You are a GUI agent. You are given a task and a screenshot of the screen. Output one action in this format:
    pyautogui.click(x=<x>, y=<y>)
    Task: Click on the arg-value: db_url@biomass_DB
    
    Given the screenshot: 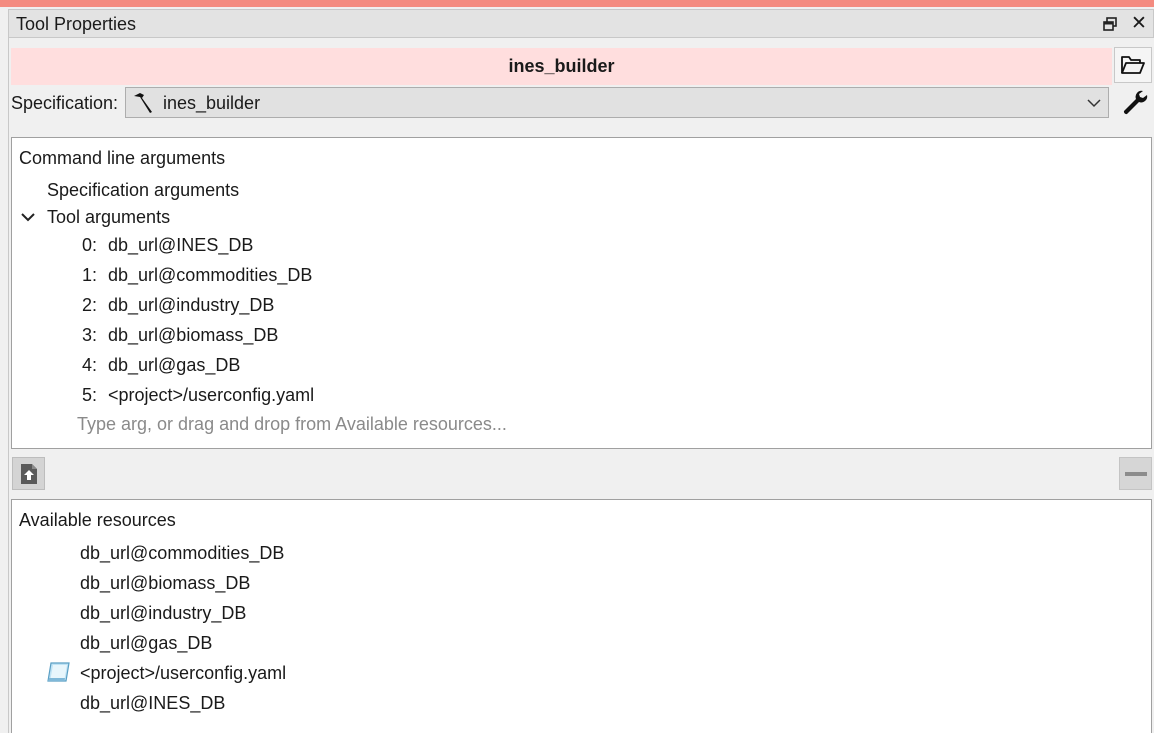 What is the action you would take?
    pyautogui.click(x=193, y=335)
    